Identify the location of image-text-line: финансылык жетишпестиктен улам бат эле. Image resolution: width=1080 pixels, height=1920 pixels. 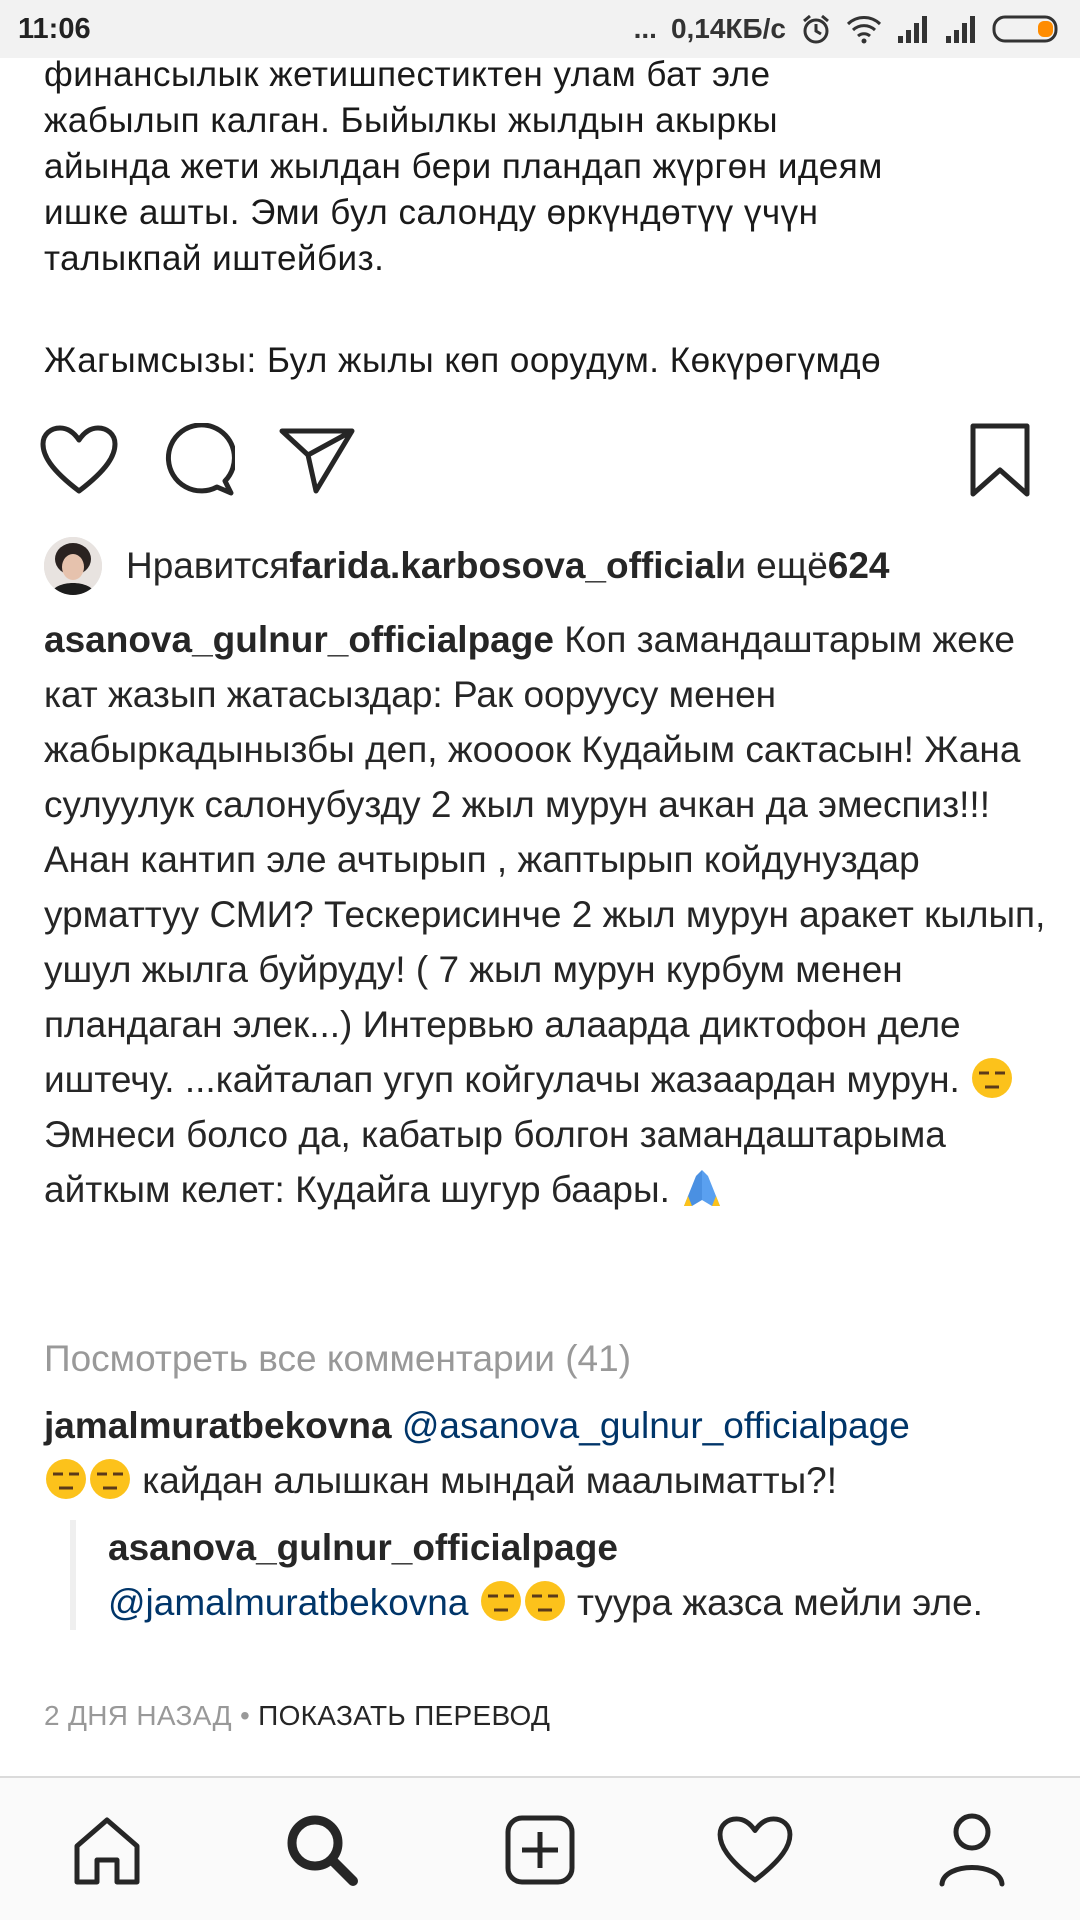
(407, 76).